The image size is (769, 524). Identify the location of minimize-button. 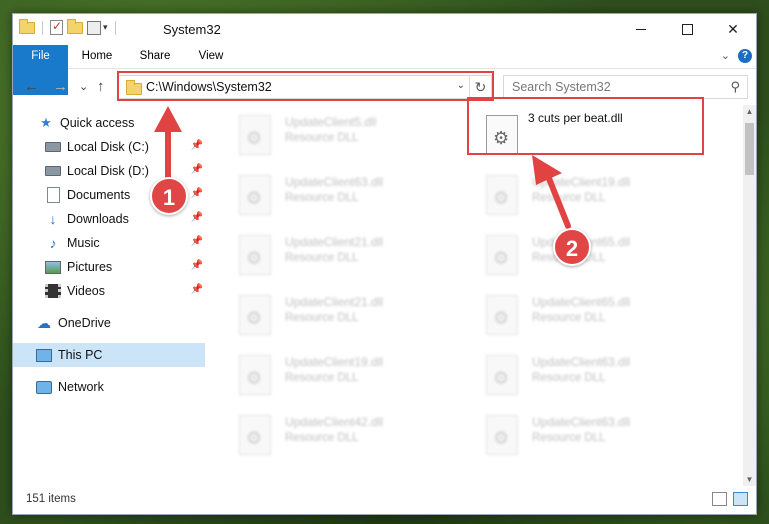
(641, 29).